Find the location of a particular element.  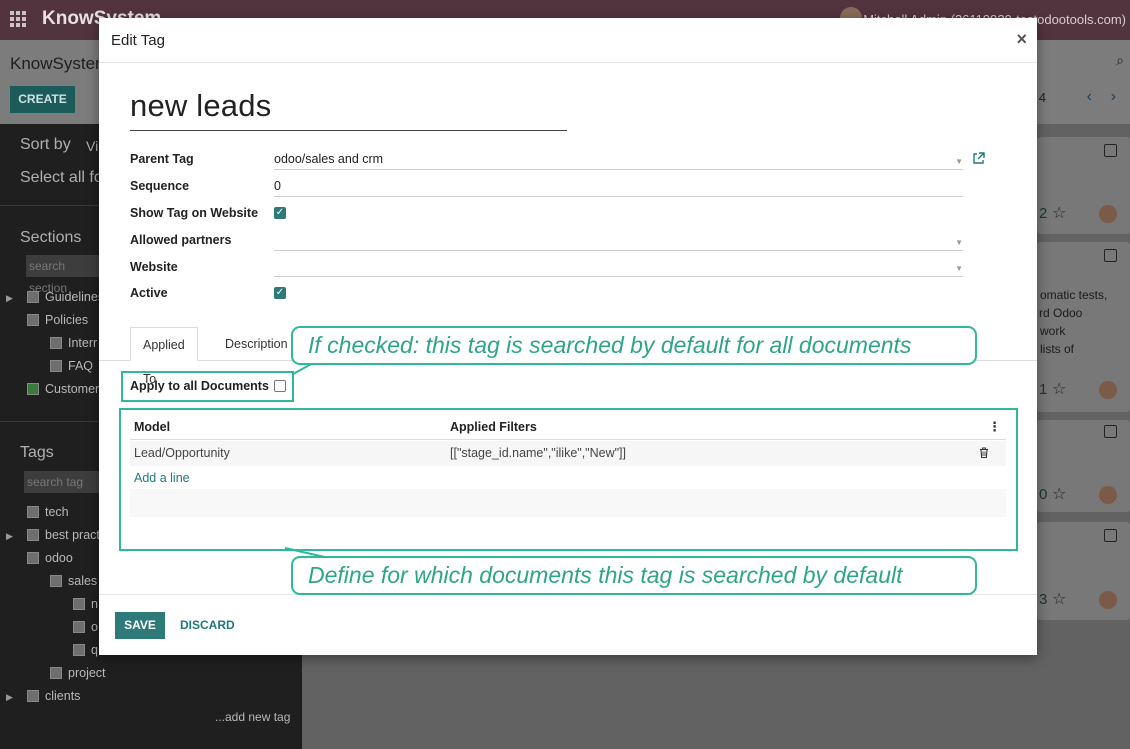

sections-title: Sections is located at coordinates (51, 237).